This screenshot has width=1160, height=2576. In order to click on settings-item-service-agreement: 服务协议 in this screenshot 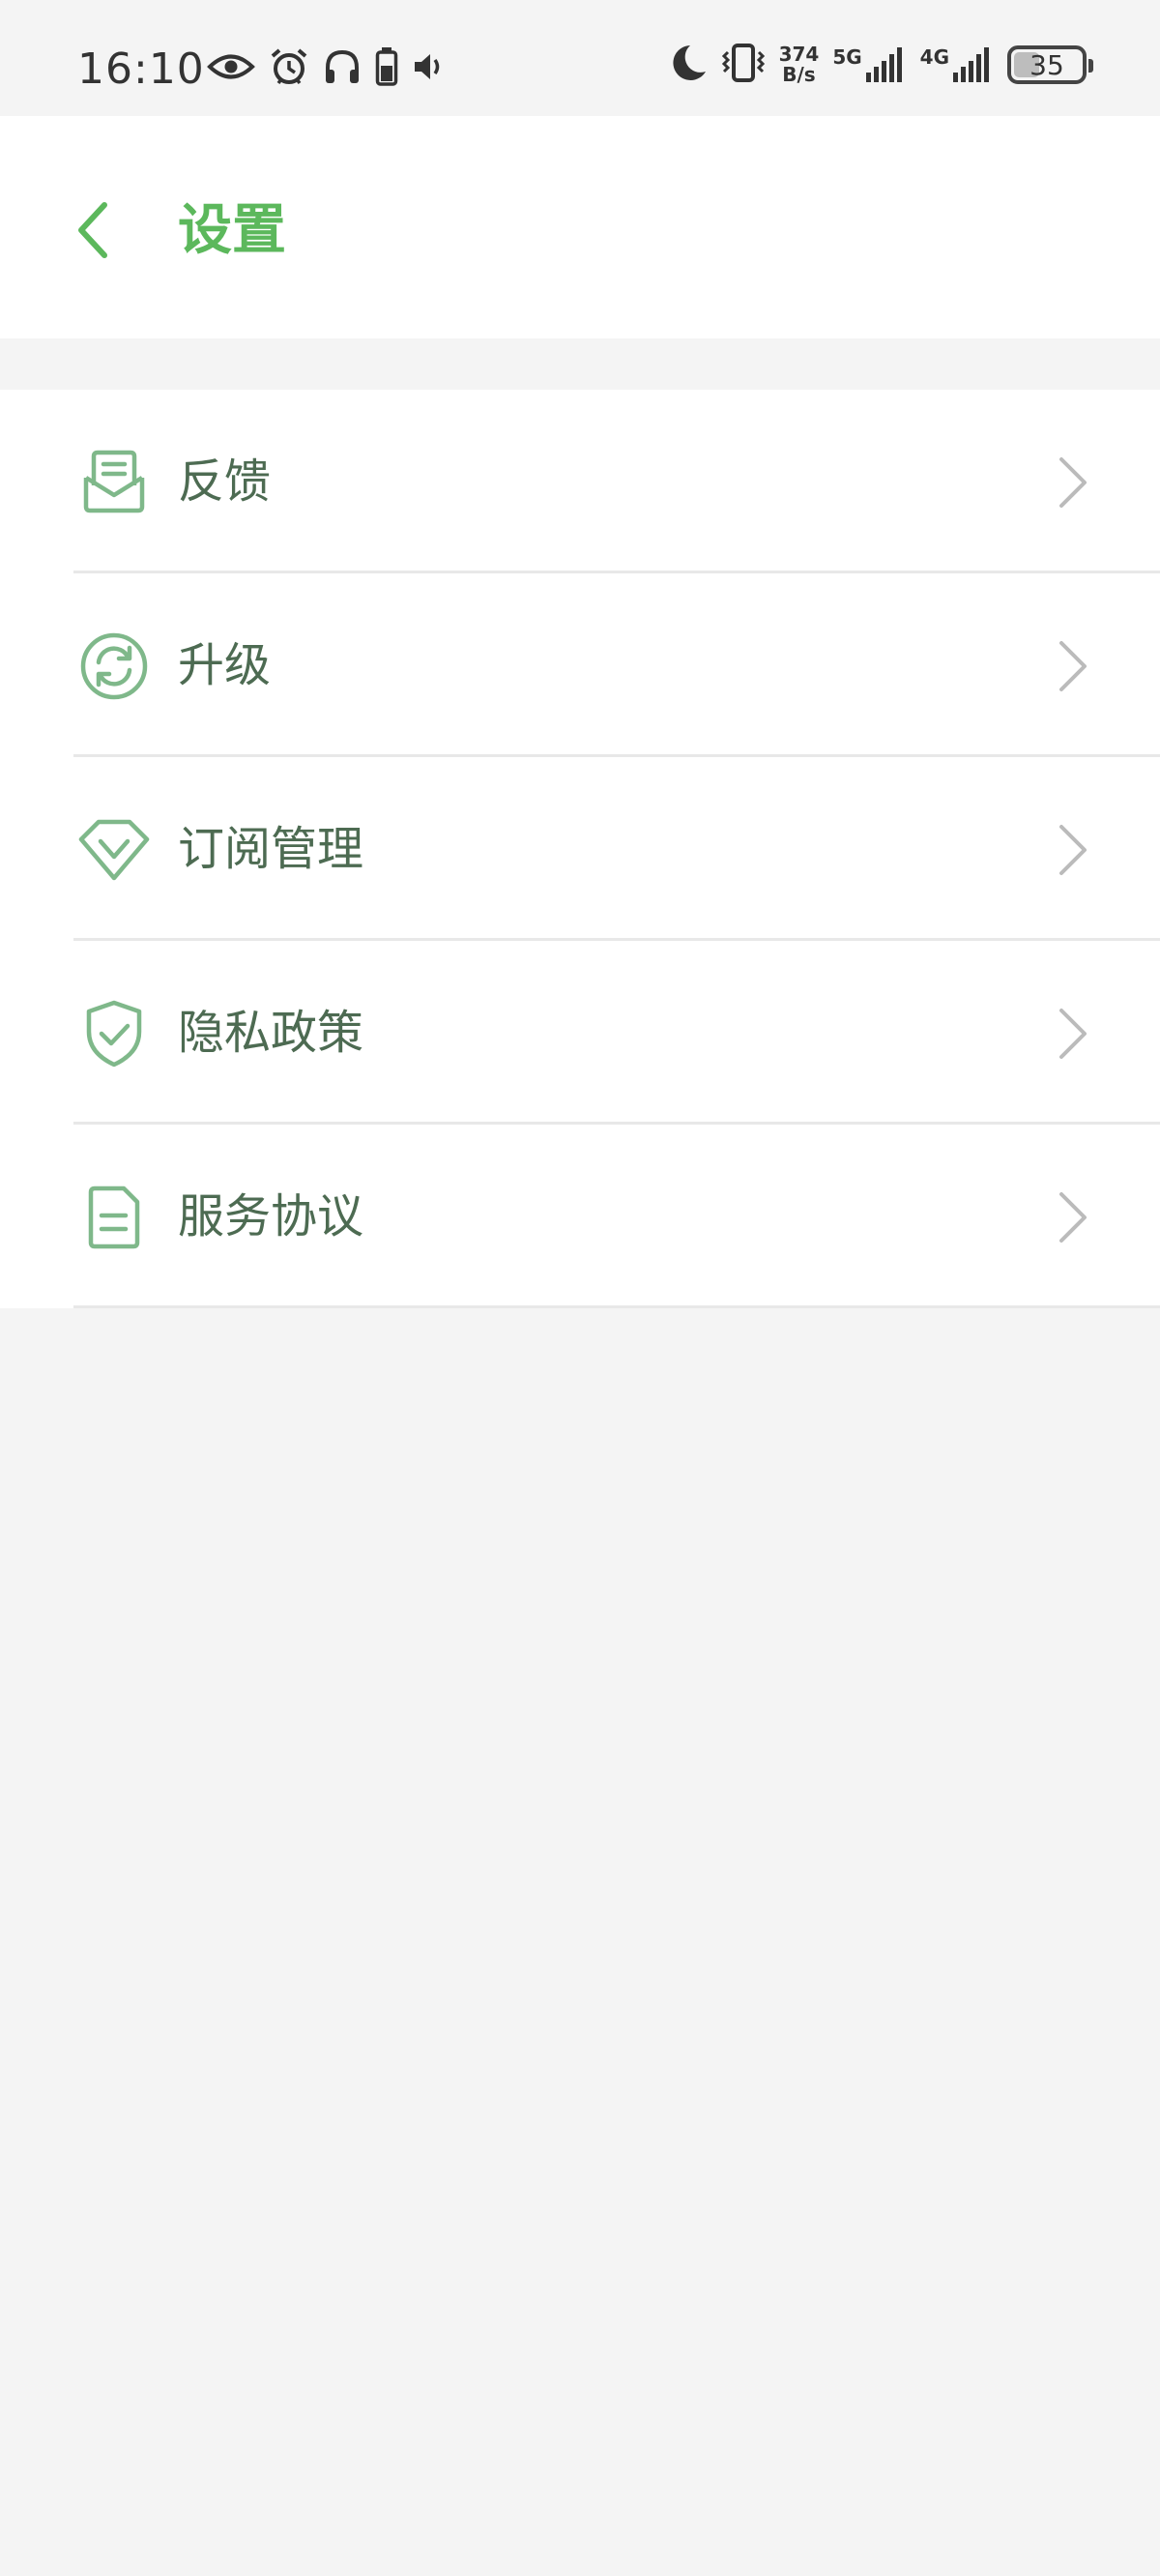, I will do `click(580, 1216)`.